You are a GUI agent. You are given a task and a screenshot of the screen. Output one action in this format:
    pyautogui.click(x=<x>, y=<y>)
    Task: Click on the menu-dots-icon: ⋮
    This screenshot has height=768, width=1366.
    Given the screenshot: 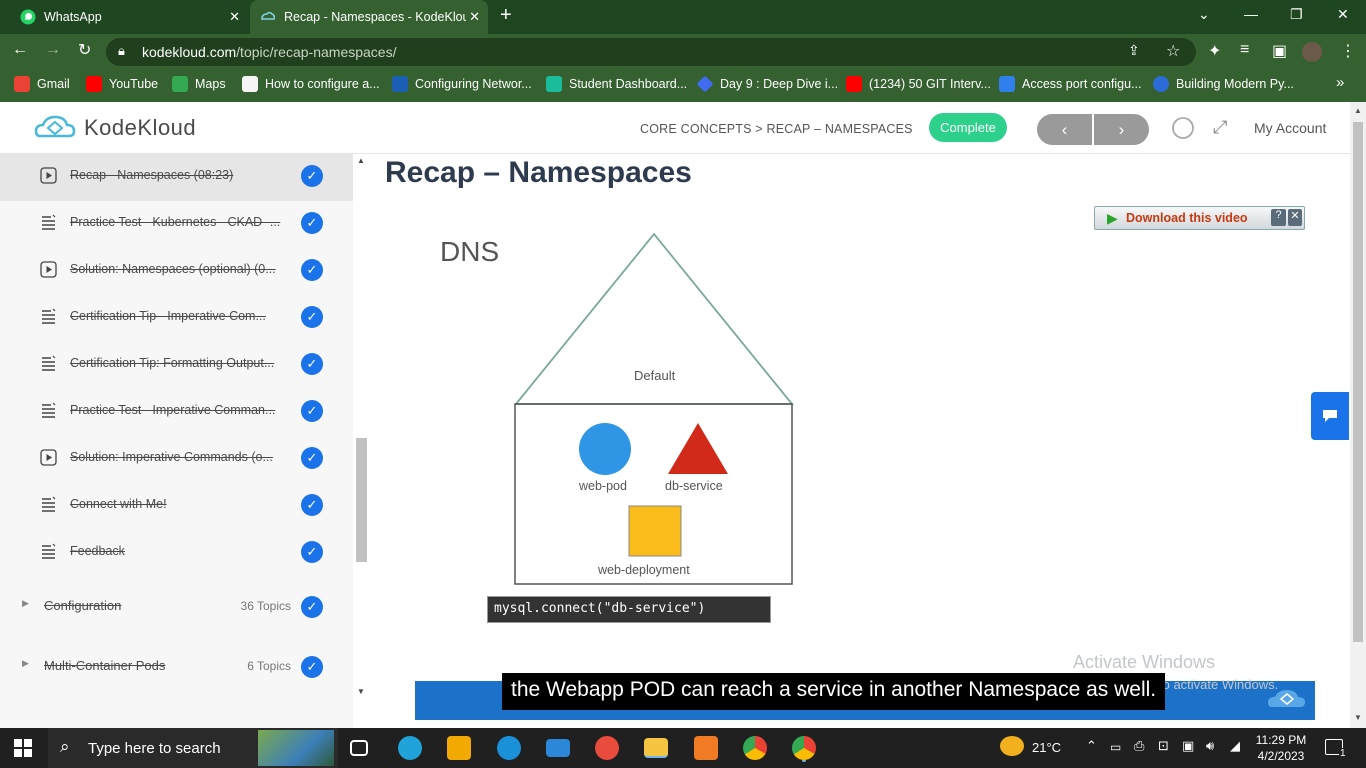 What is the action you would take?
    pyautogui.click(x=1348, y=51)
    